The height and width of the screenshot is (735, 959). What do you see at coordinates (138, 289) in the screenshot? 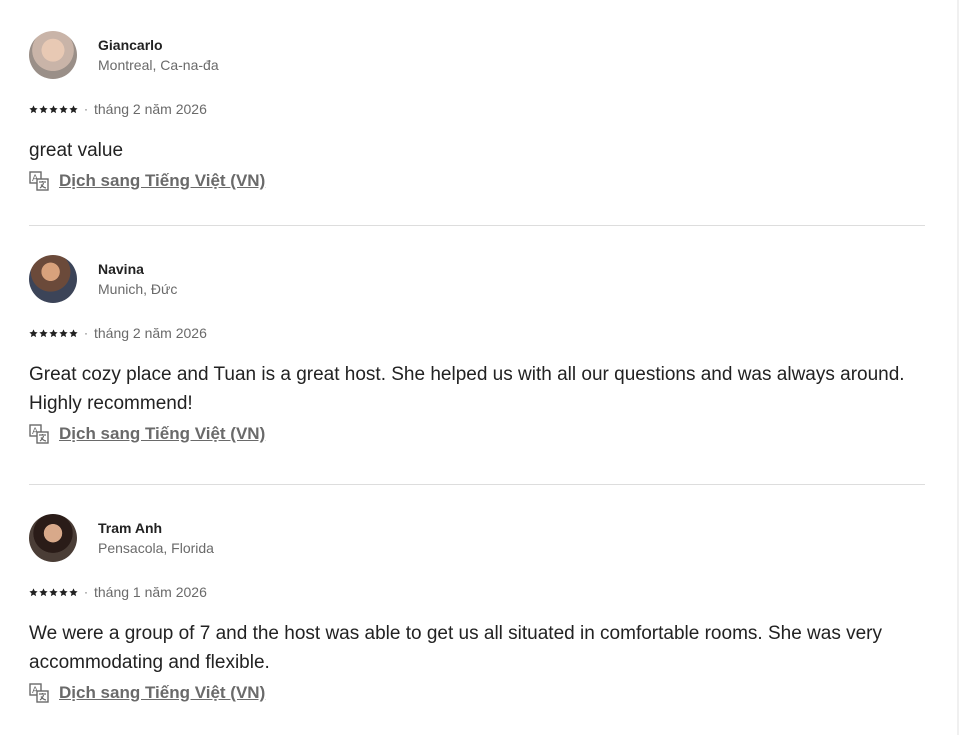
I see `reviewer-location: Munich, Đức` at bounding box center [138, 289].